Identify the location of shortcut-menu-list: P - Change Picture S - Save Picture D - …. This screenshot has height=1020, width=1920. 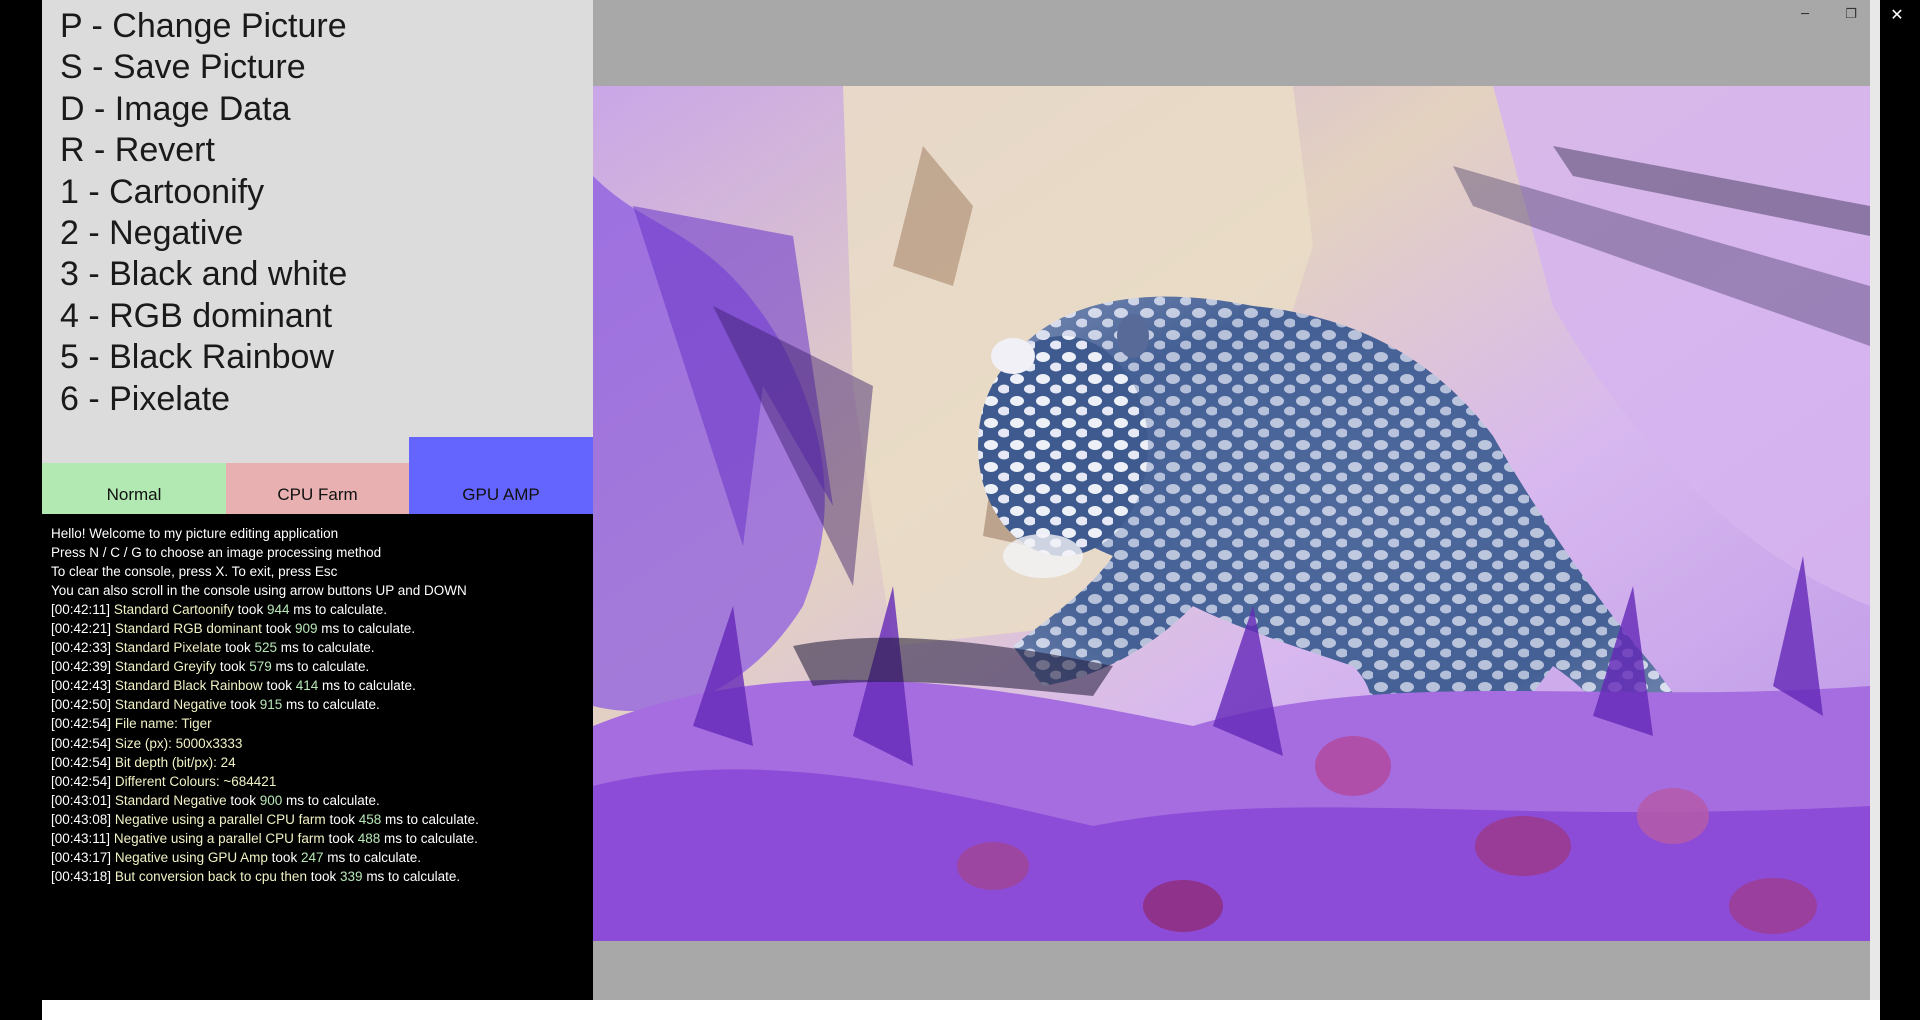
(203, 213).